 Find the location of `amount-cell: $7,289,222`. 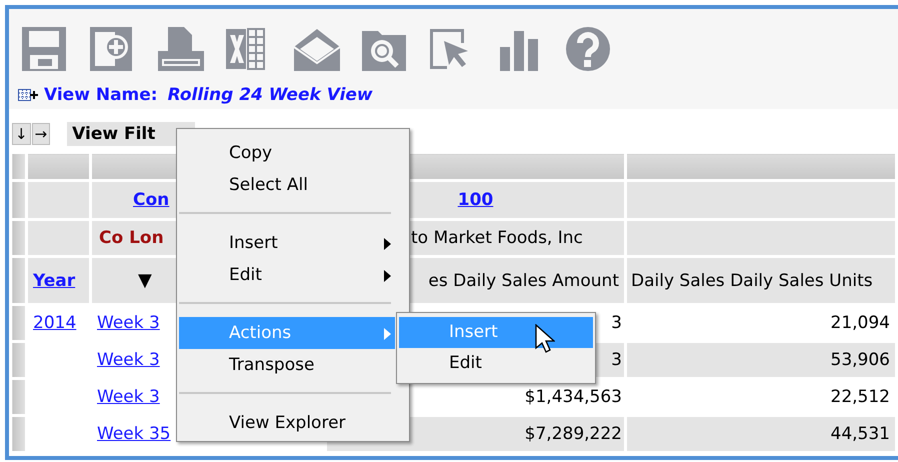

amount-cell: $7,289,222 is located at coordinates (573, 434).